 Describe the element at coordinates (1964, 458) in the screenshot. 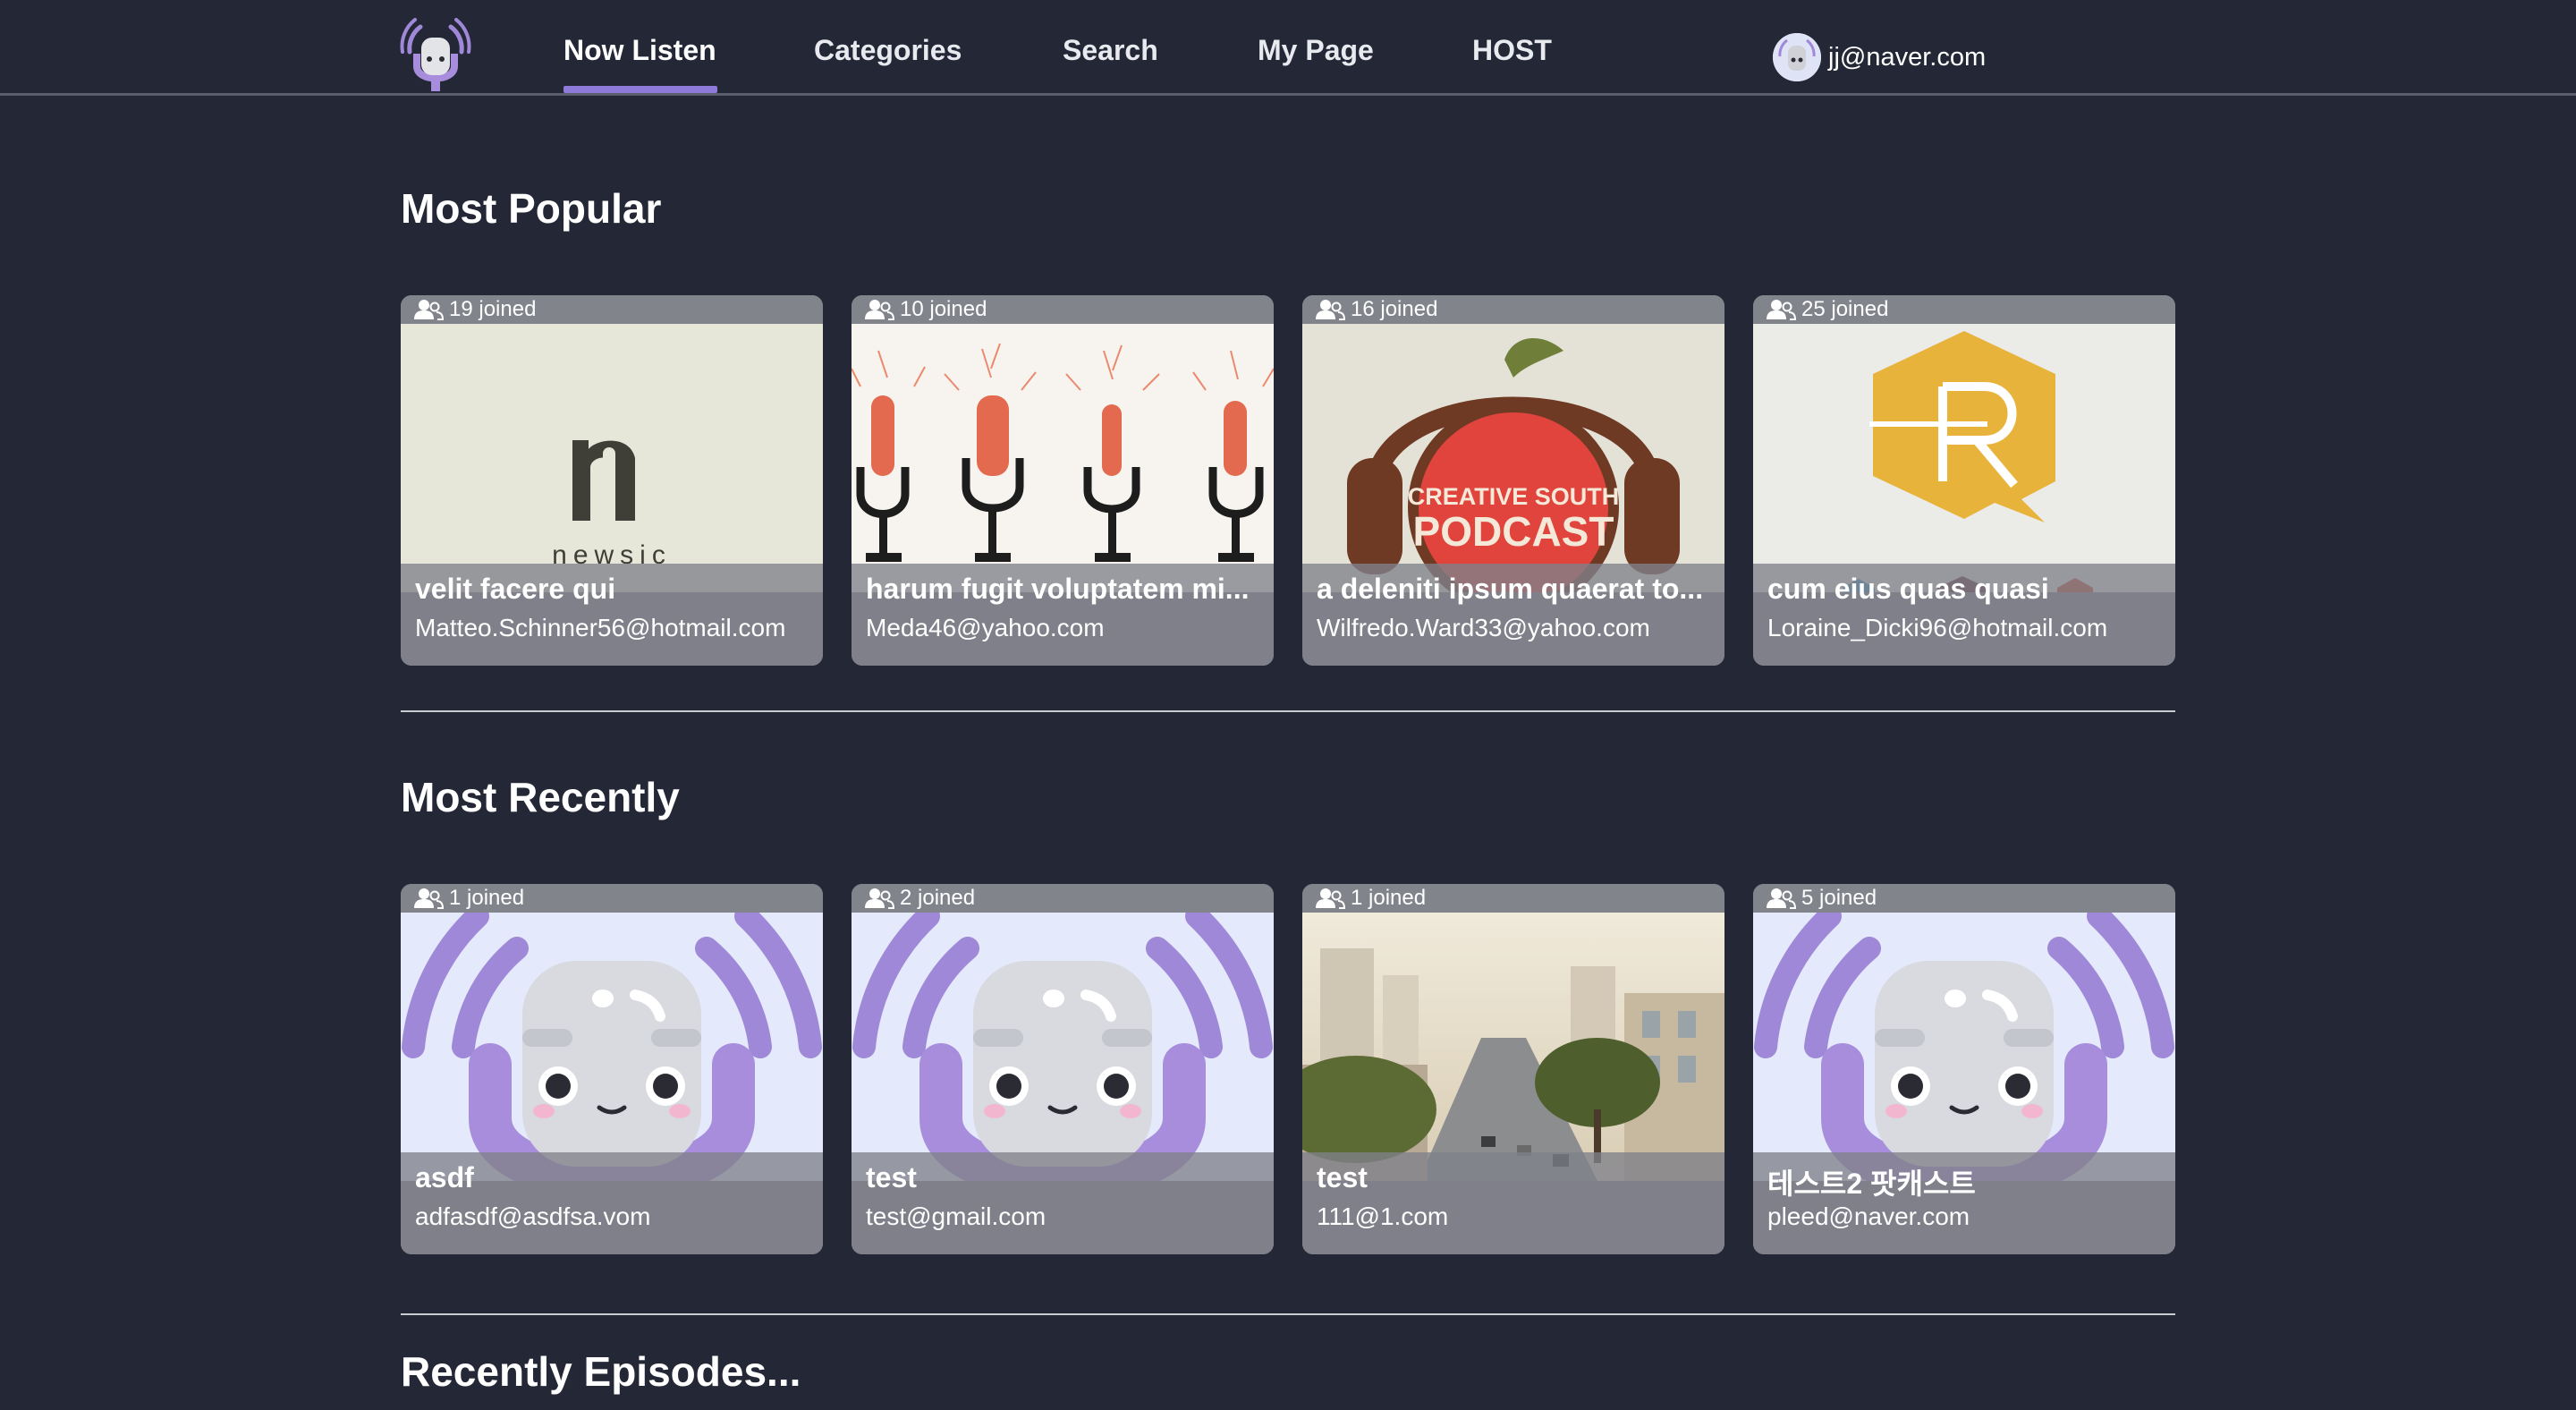

I see `podcast-thumbnail-r-logo` at that location.